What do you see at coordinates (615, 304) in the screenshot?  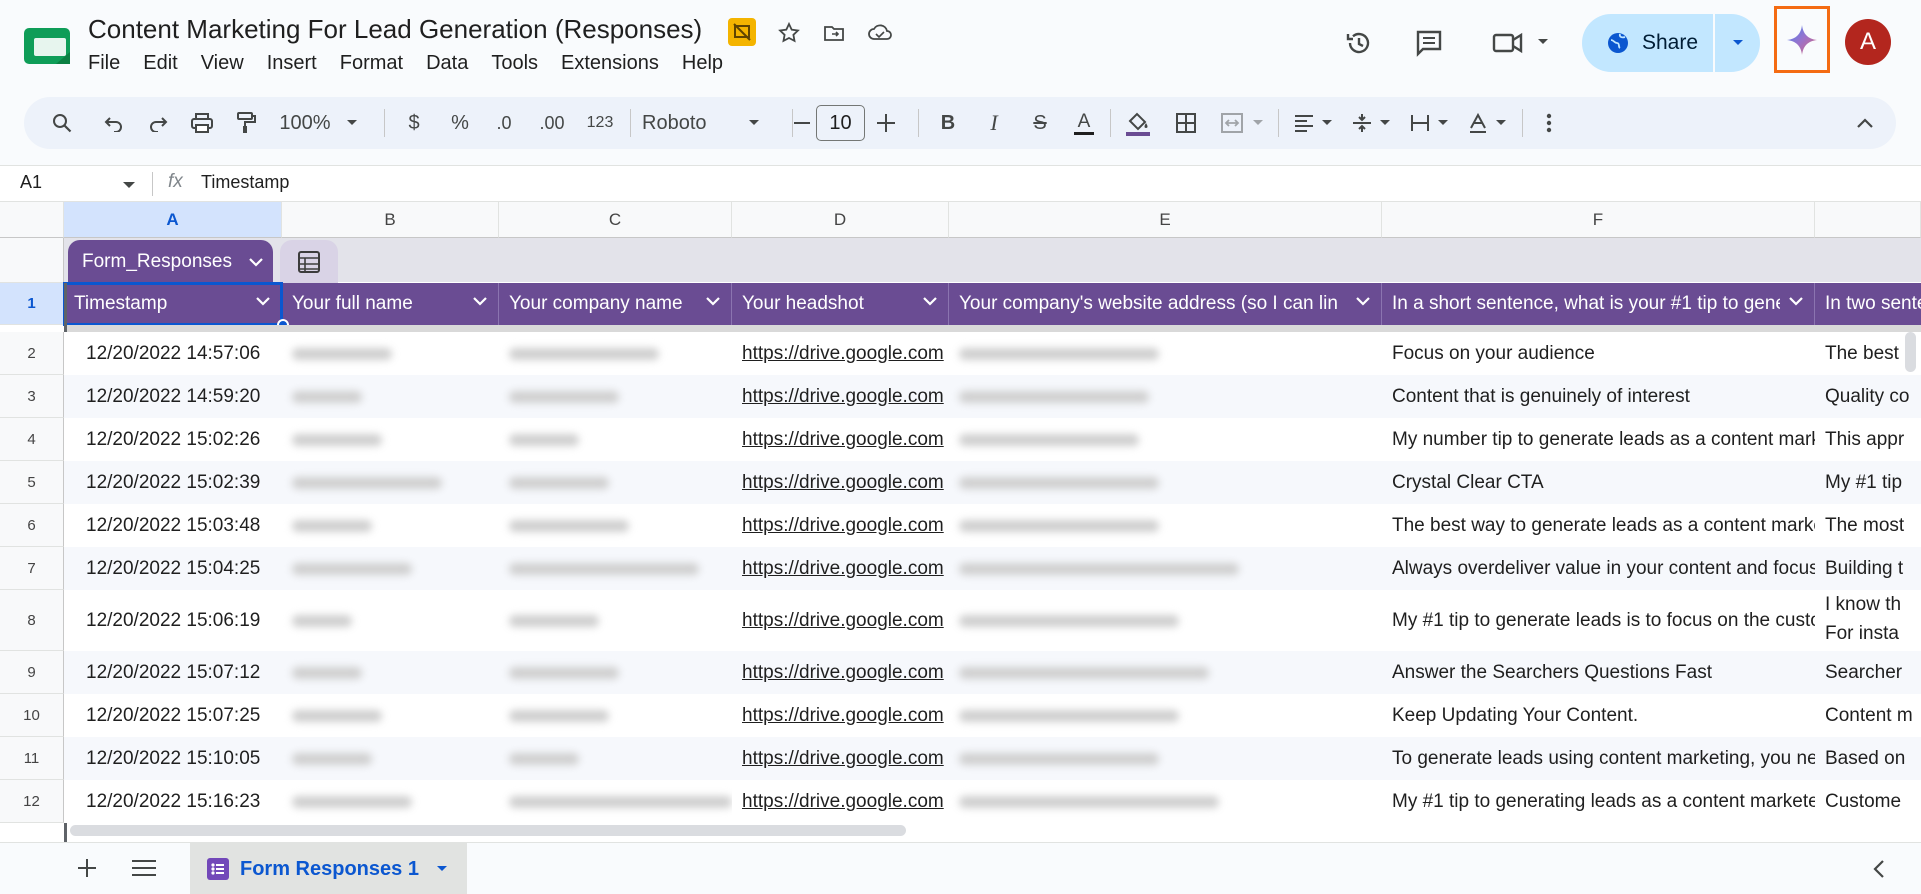 I see `header-company-name: Your company name` at bounding box center [615, 304].